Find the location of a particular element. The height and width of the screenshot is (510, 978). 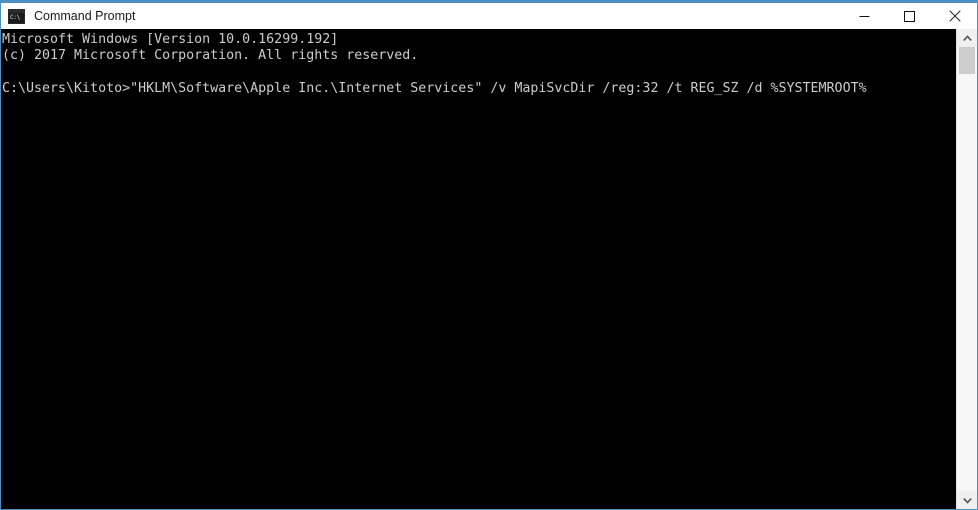

window-title: Command Prompt is located at coordinates (85, 16).